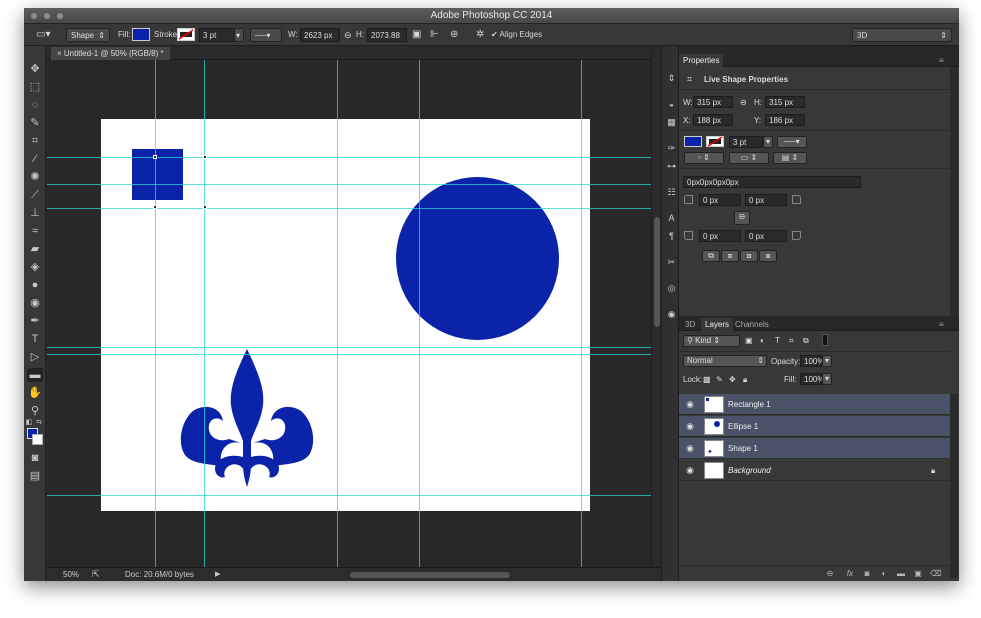  What do you see at coordinates (812, 361) in the screenshot?
I see `opacity-field: 100%` at bounding box center [812, 361].